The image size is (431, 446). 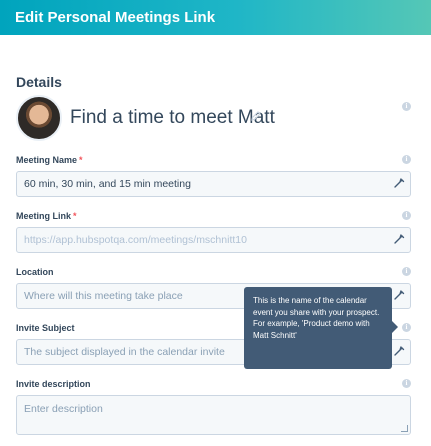 I want to click on avatar, so click(x=39, y=118).